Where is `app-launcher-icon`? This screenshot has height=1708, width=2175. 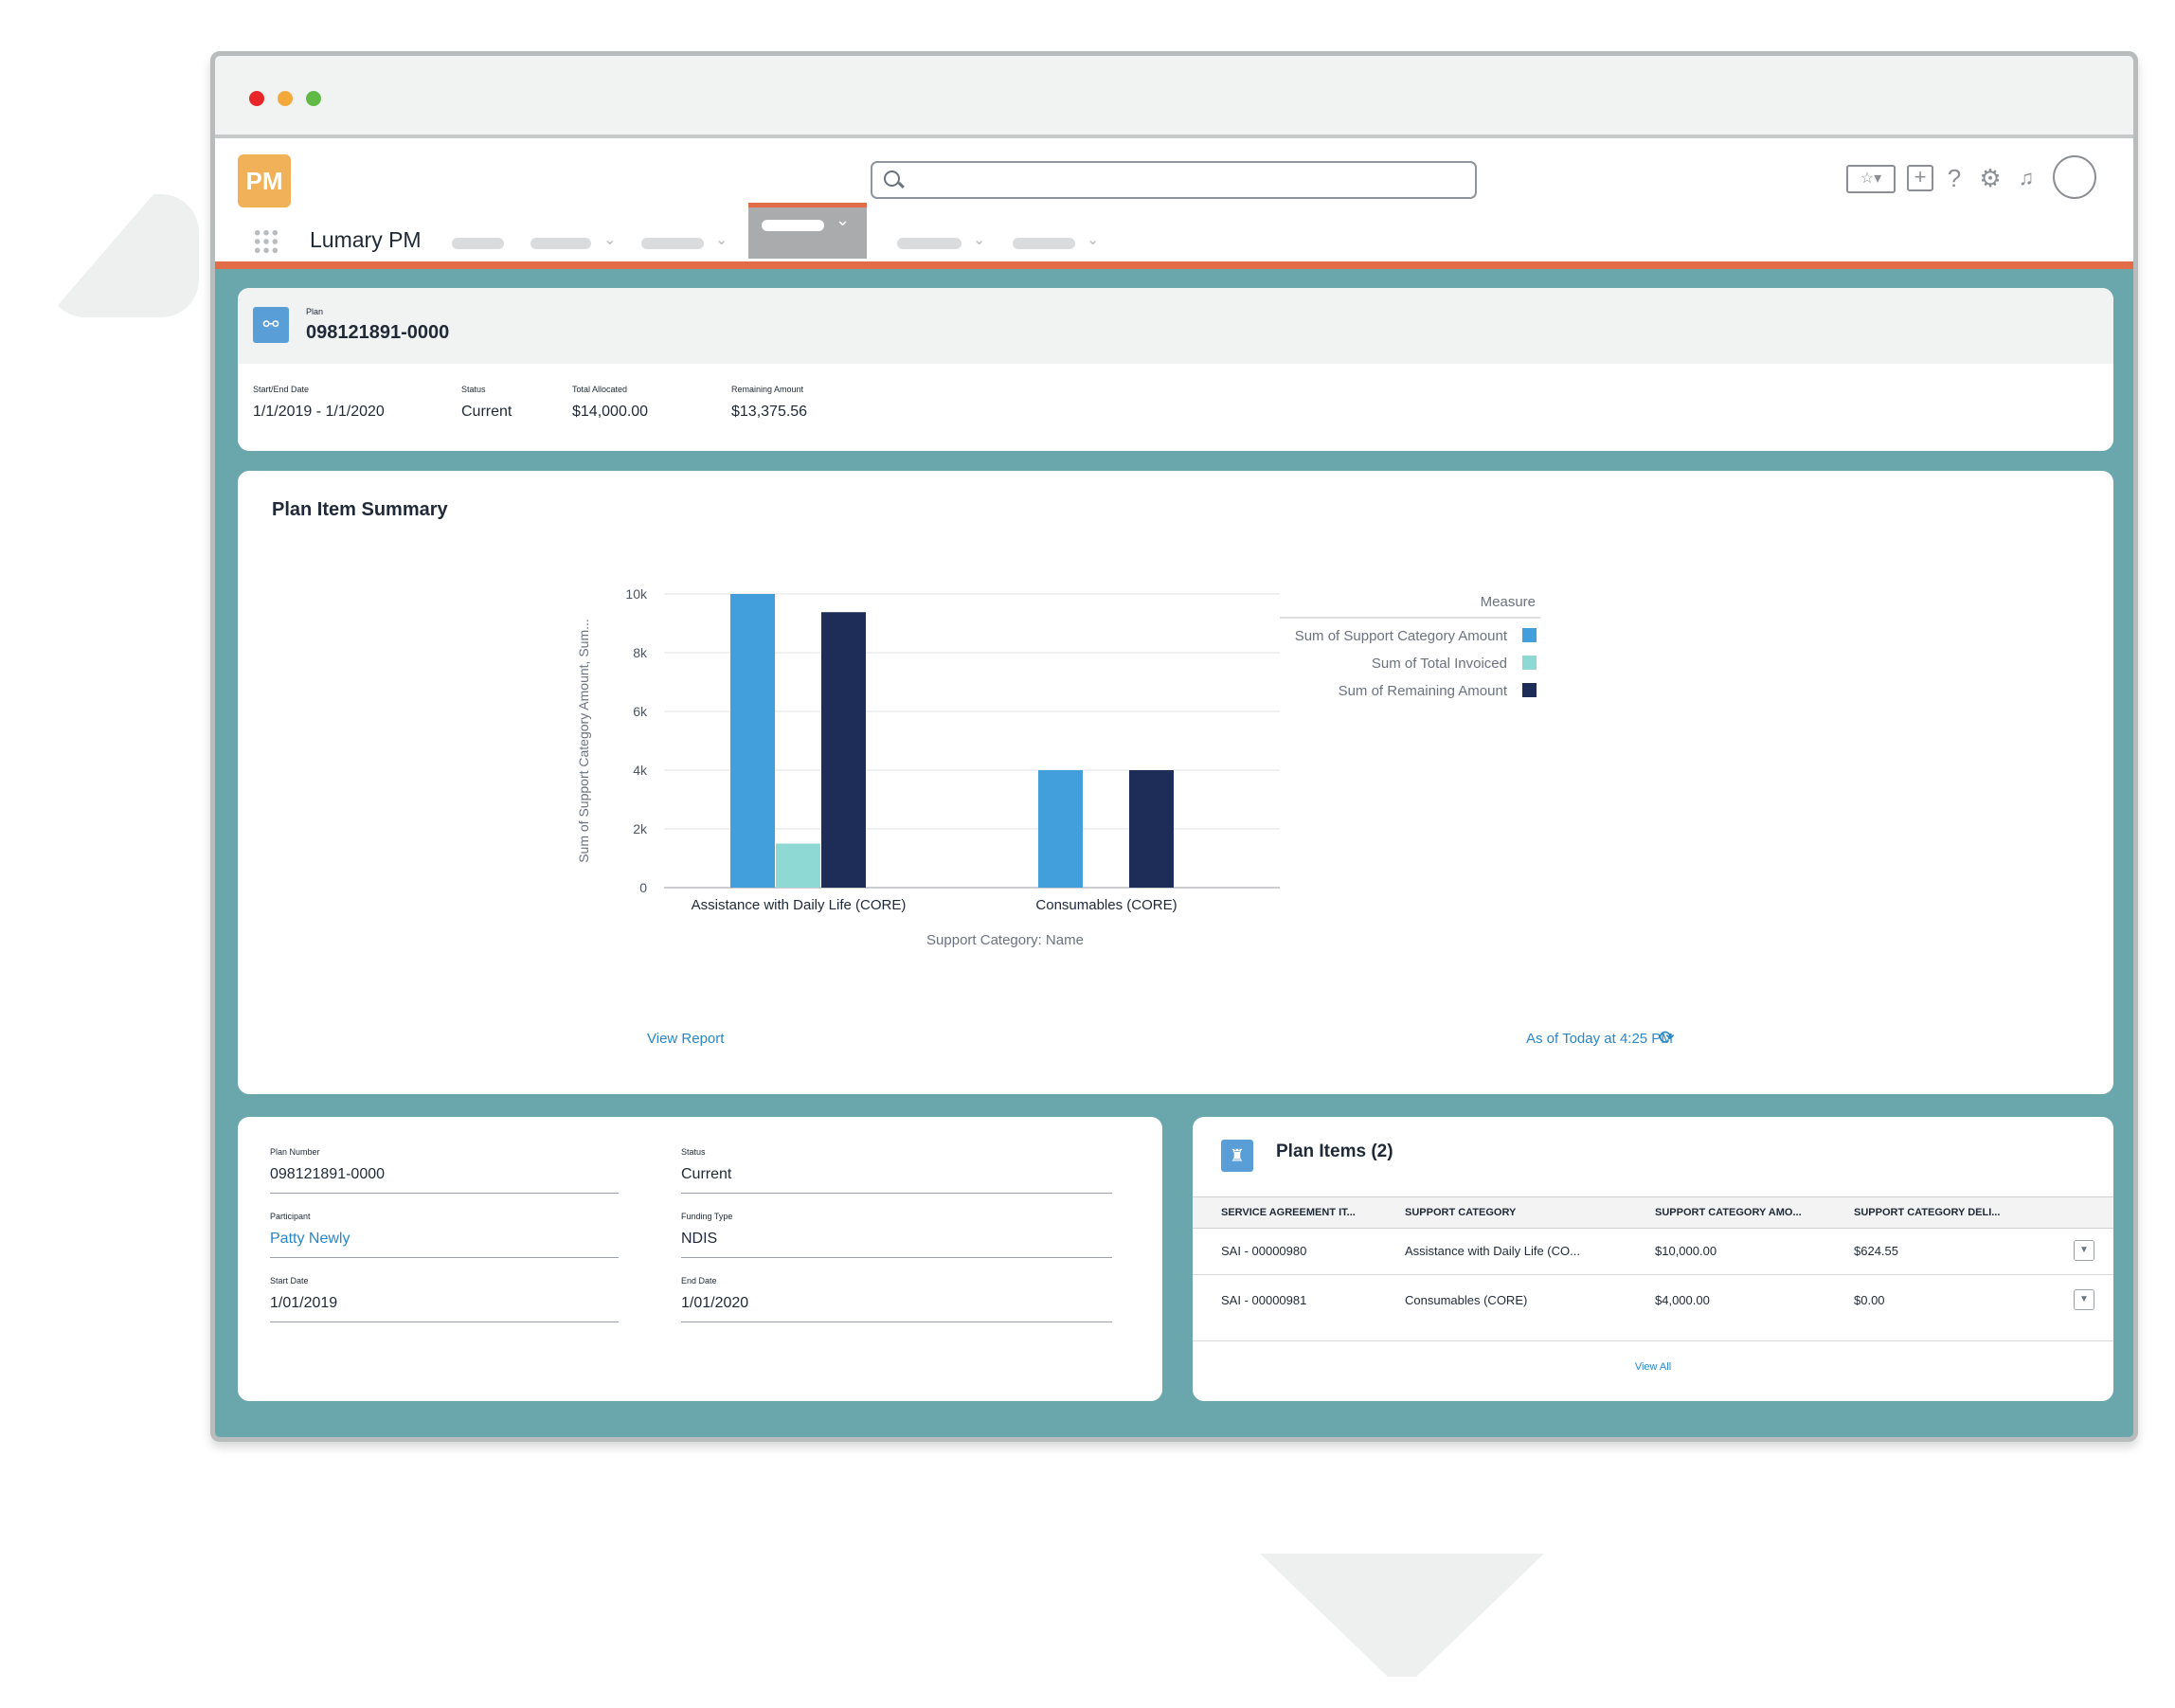
app-launcher-icon is located at coordinates (266, 242).